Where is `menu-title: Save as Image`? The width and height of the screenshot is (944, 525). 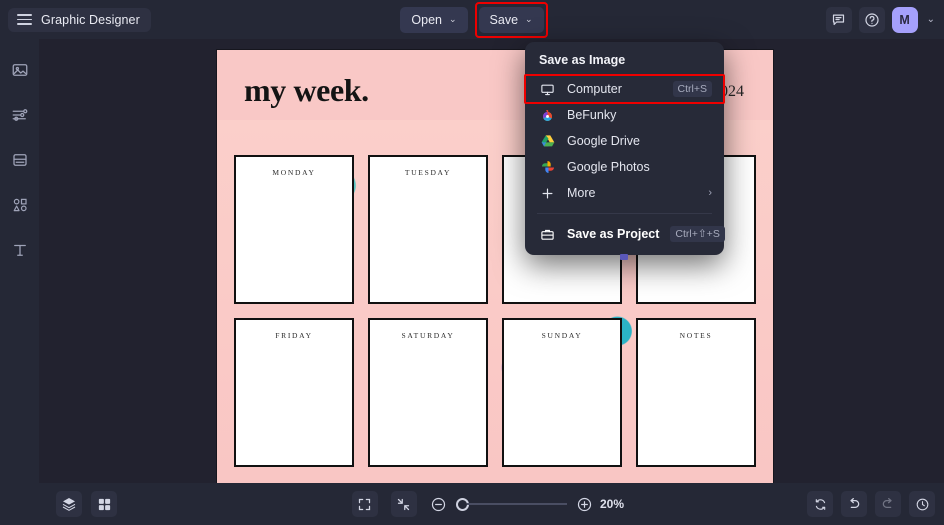 menu-title: Save as Image is located at coordinates (582, 60).